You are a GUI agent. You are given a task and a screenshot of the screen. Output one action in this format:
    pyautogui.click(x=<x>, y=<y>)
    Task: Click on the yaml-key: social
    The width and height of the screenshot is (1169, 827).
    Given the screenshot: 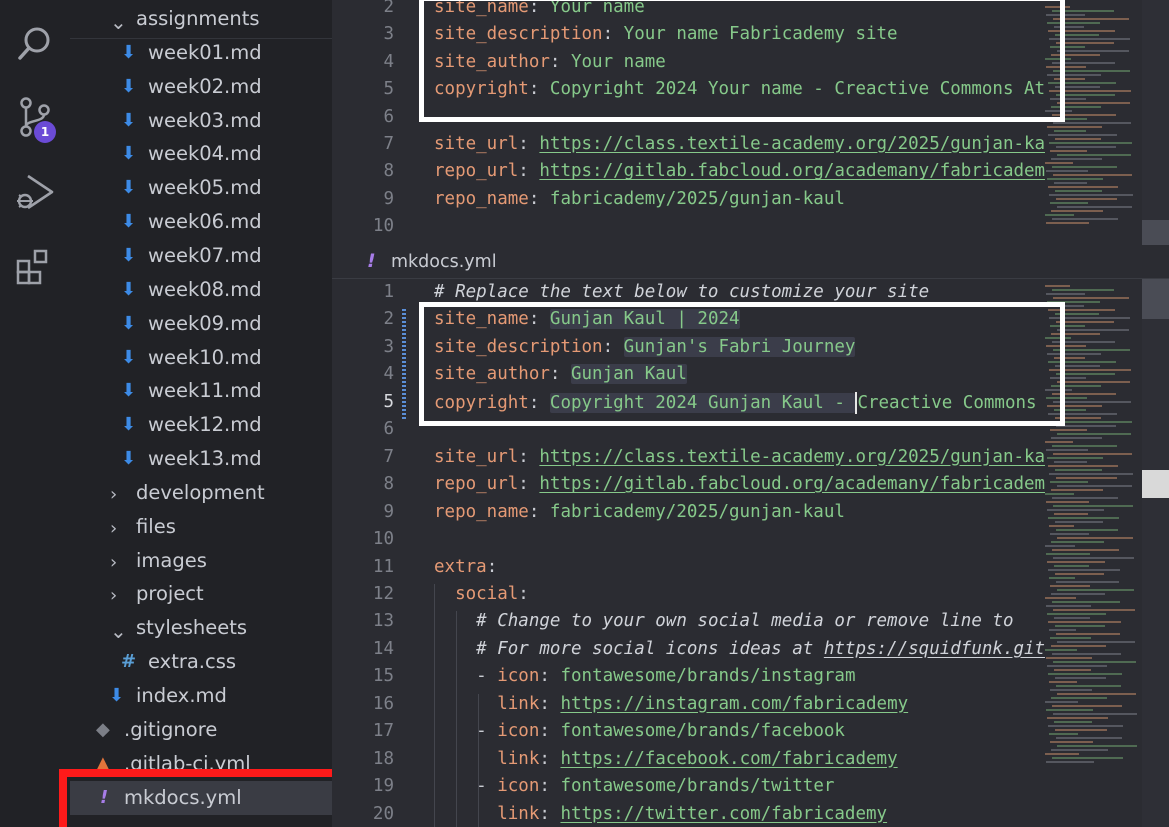 What is the action you would take?
    pyautogui.click(x=487, y=593)
    